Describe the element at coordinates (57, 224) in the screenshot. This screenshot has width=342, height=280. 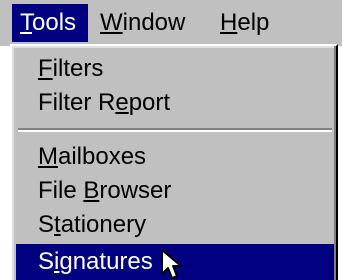
I see `menu-item-stationery-mnemonic: t` at that location.